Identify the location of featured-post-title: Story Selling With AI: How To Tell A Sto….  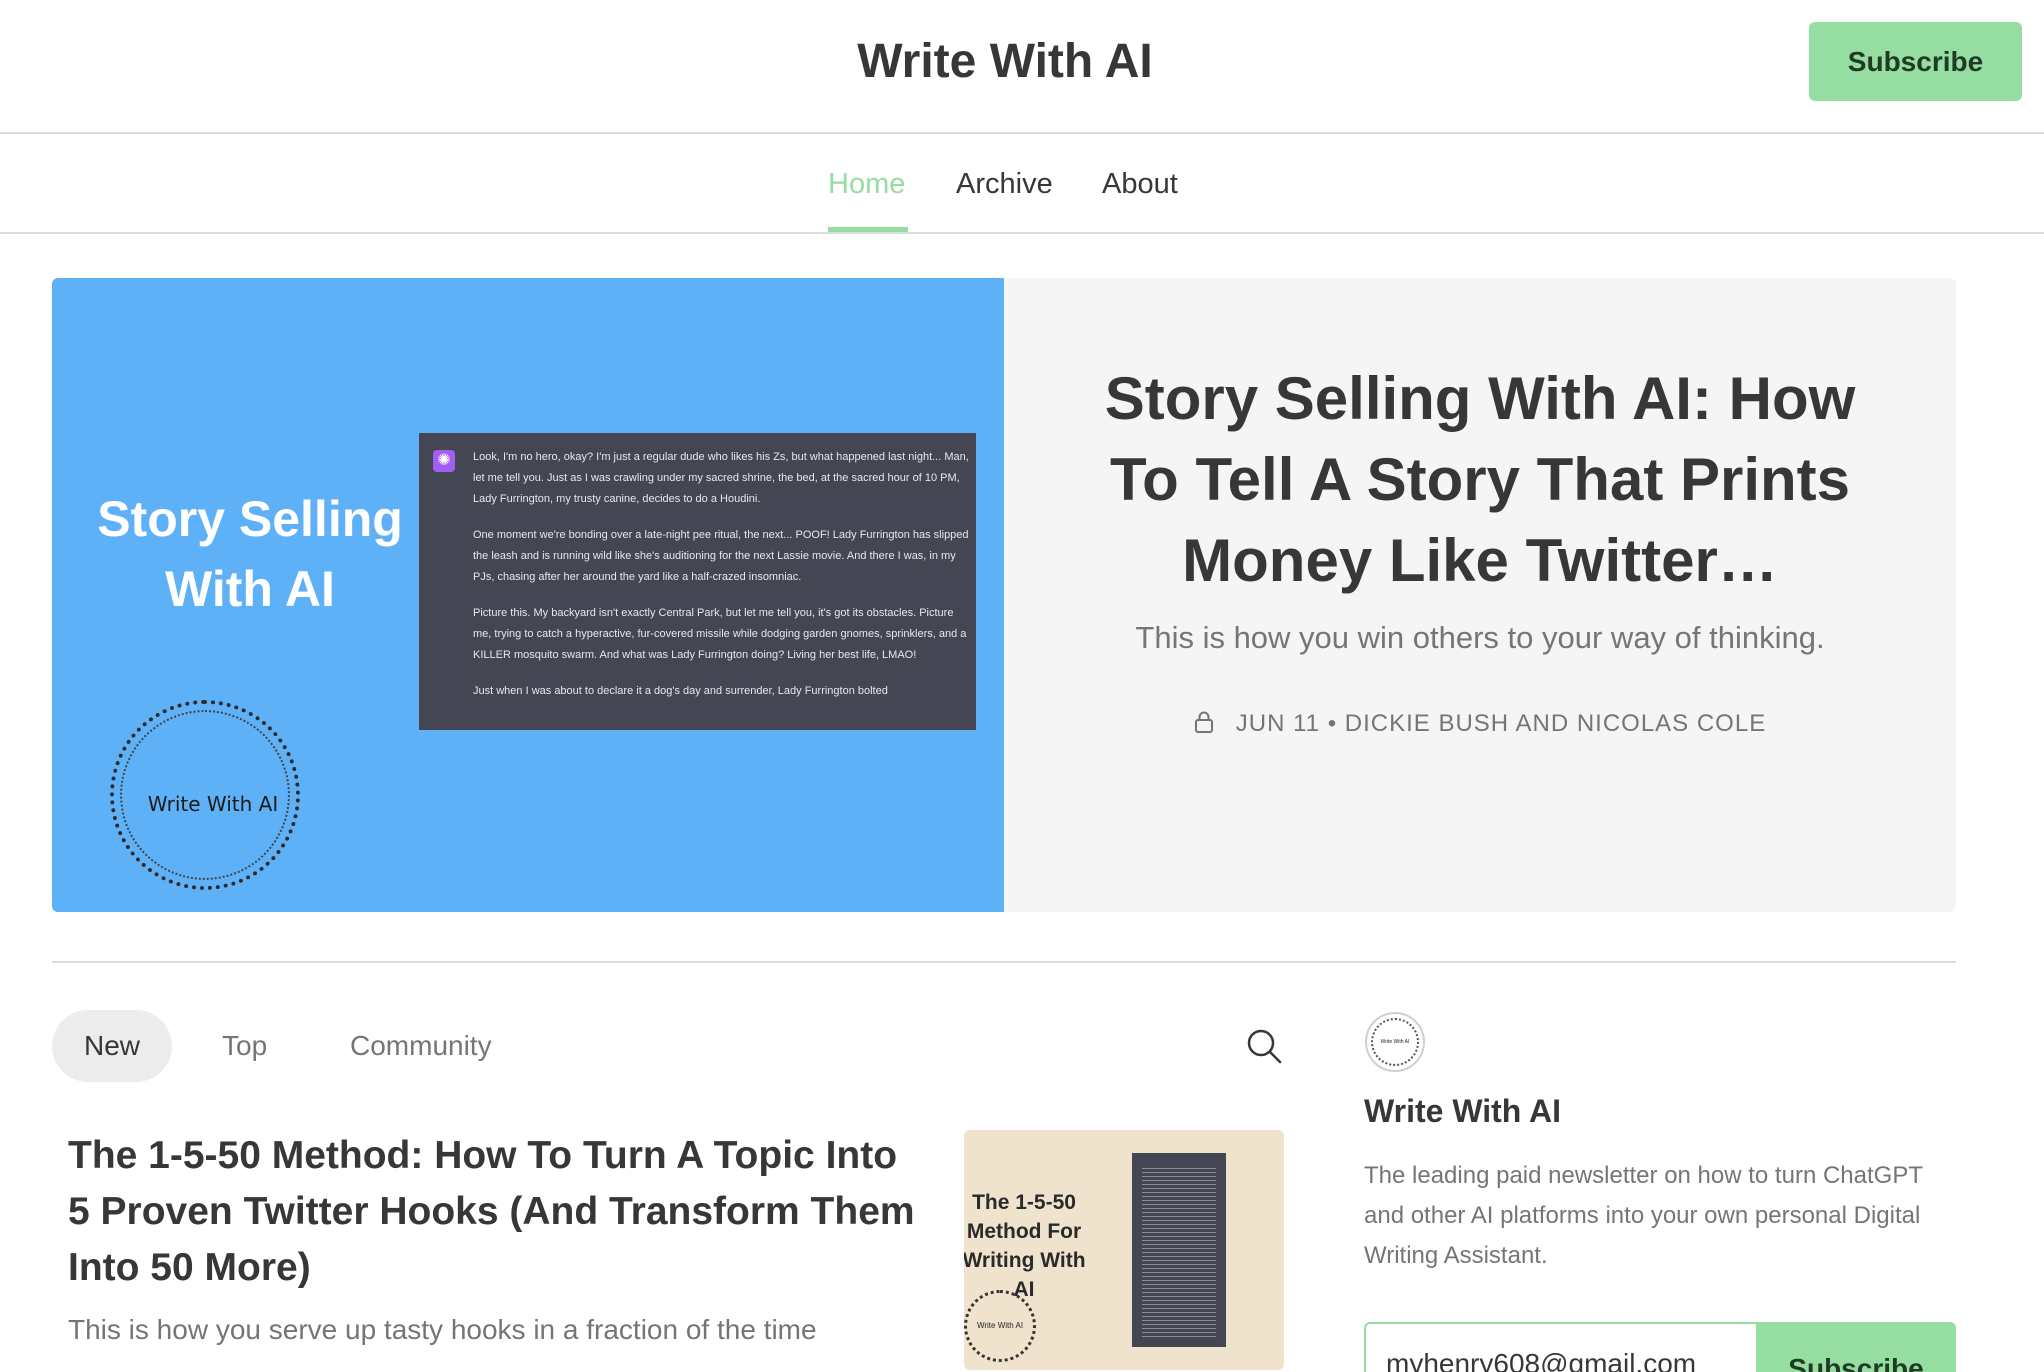
(1480, 479).